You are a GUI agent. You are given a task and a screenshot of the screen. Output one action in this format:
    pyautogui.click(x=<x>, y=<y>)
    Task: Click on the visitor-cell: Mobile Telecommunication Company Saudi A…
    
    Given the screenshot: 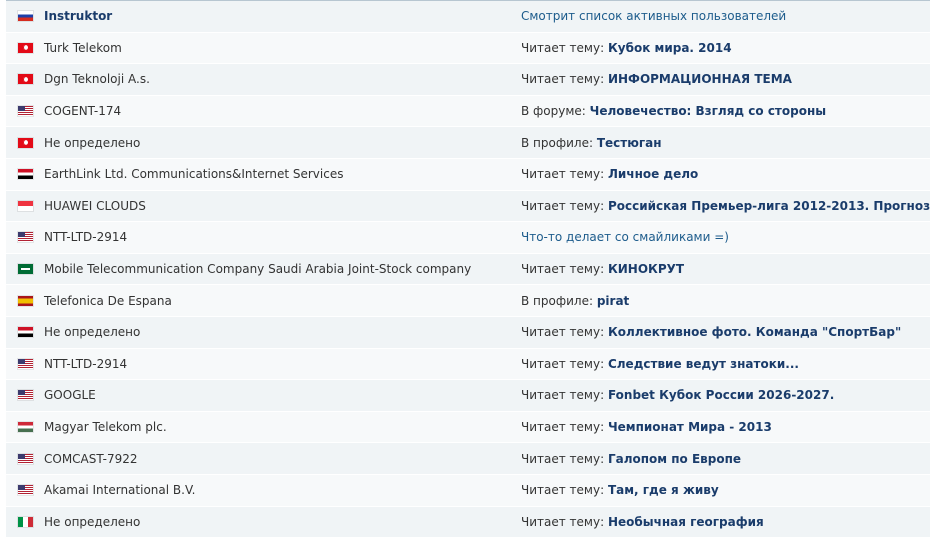 What is the action you would take?
    pyautogui.click(x=260, y=269)
    